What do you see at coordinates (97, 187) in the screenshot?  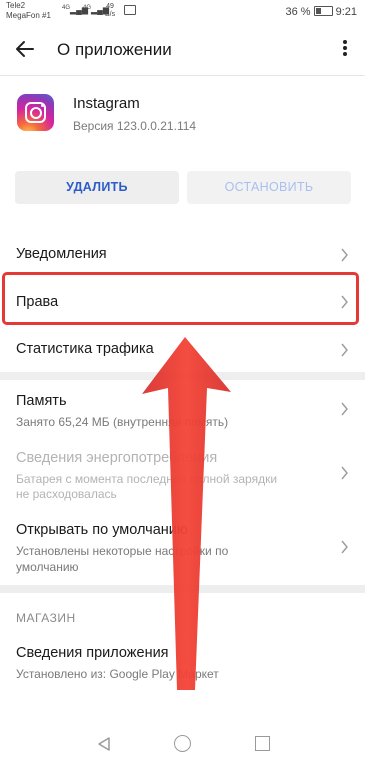 I see `delete-button: УДАЛИТЬ` at bounding box center [97, 187].